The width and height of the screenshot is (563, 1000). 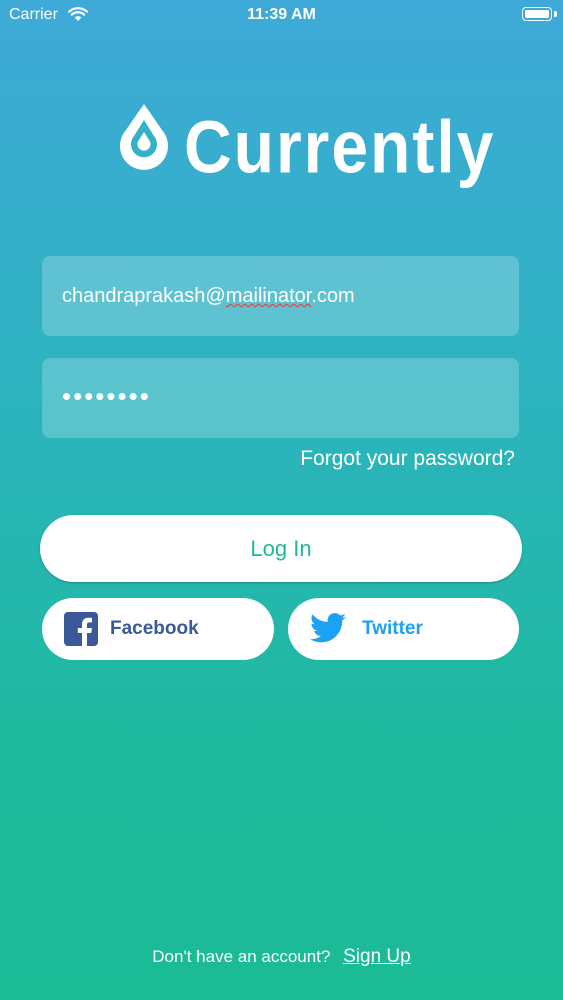 I want to click on email-value-text: chandraprakash@mailinator.com, so click(x=208, y=296).